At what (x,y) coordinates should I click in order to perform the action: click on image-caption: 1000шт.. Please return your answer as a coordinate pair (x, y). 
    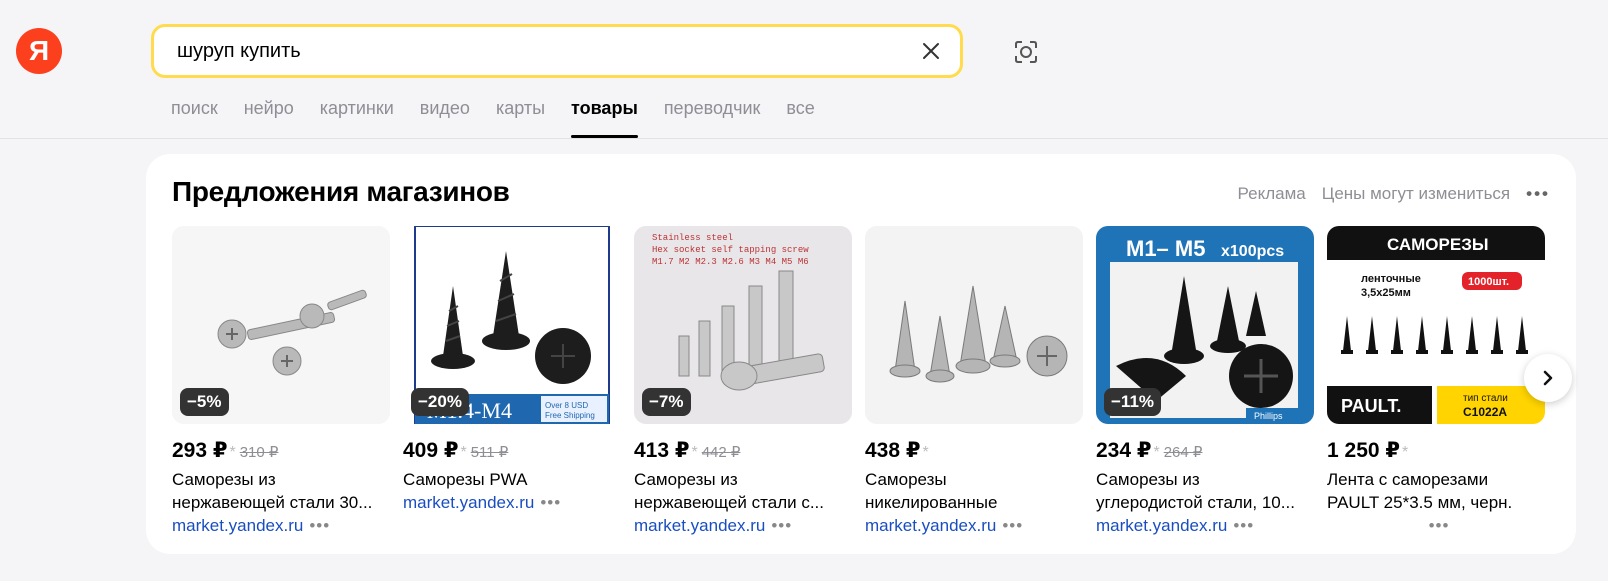
    Looking at the image, I should click on (1488, 282).